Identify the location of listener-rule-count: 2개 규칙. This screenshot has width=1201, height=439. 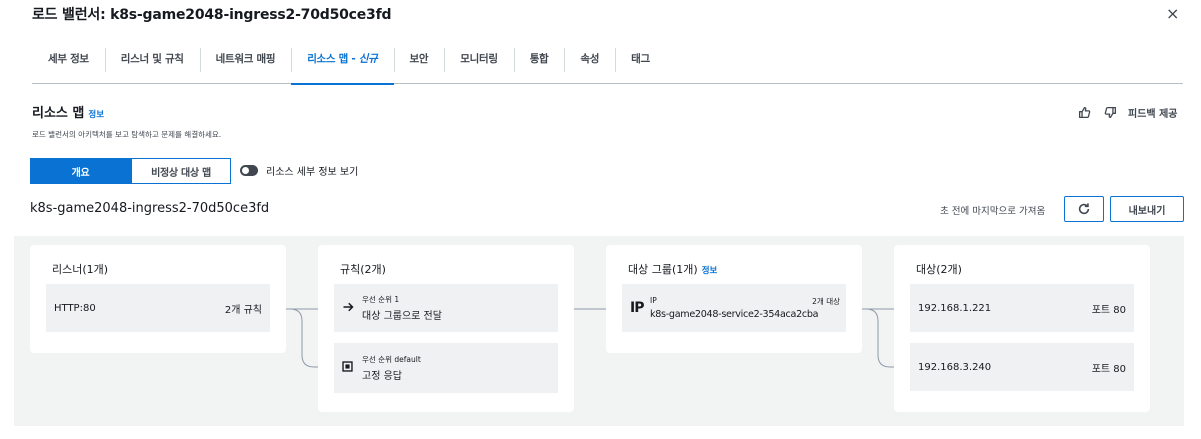
(243, 310).